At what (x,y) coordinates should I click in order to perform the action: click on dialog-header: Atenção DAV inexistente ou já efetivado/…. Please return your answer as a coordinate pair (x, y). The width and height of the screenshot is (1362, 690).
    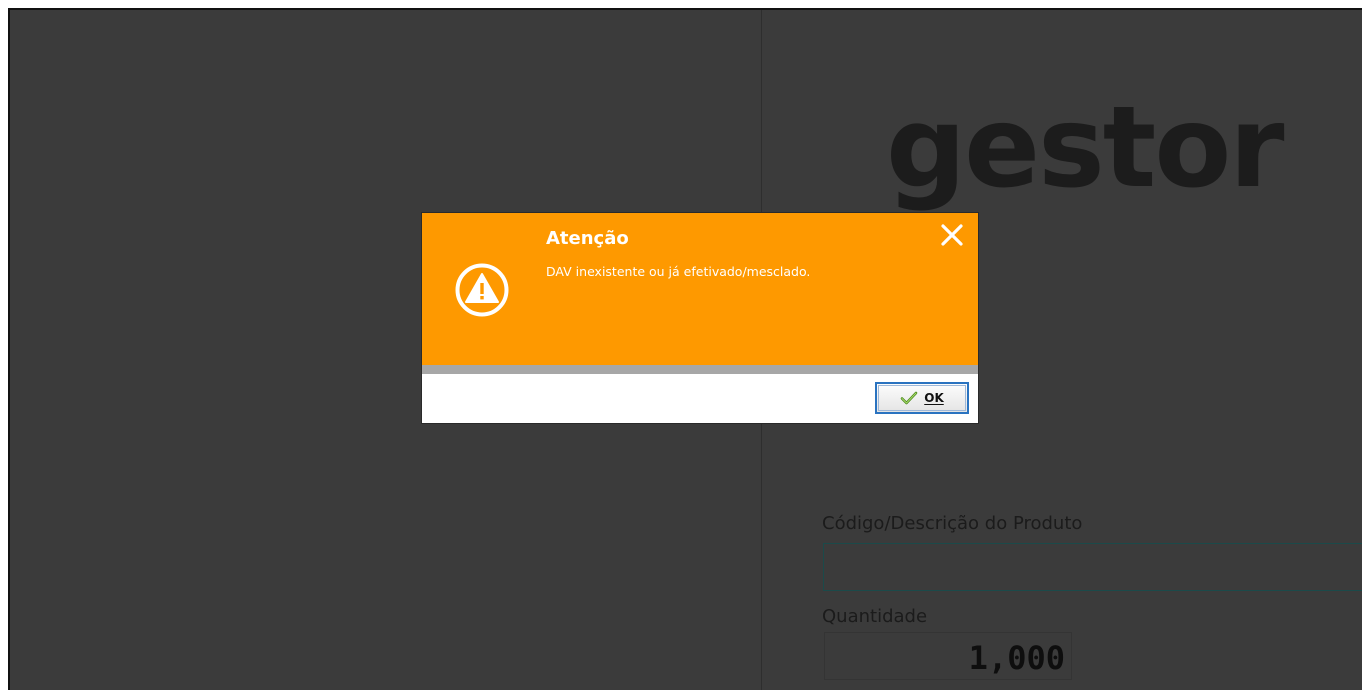
    Looking at the image, I should click on (700, 289).